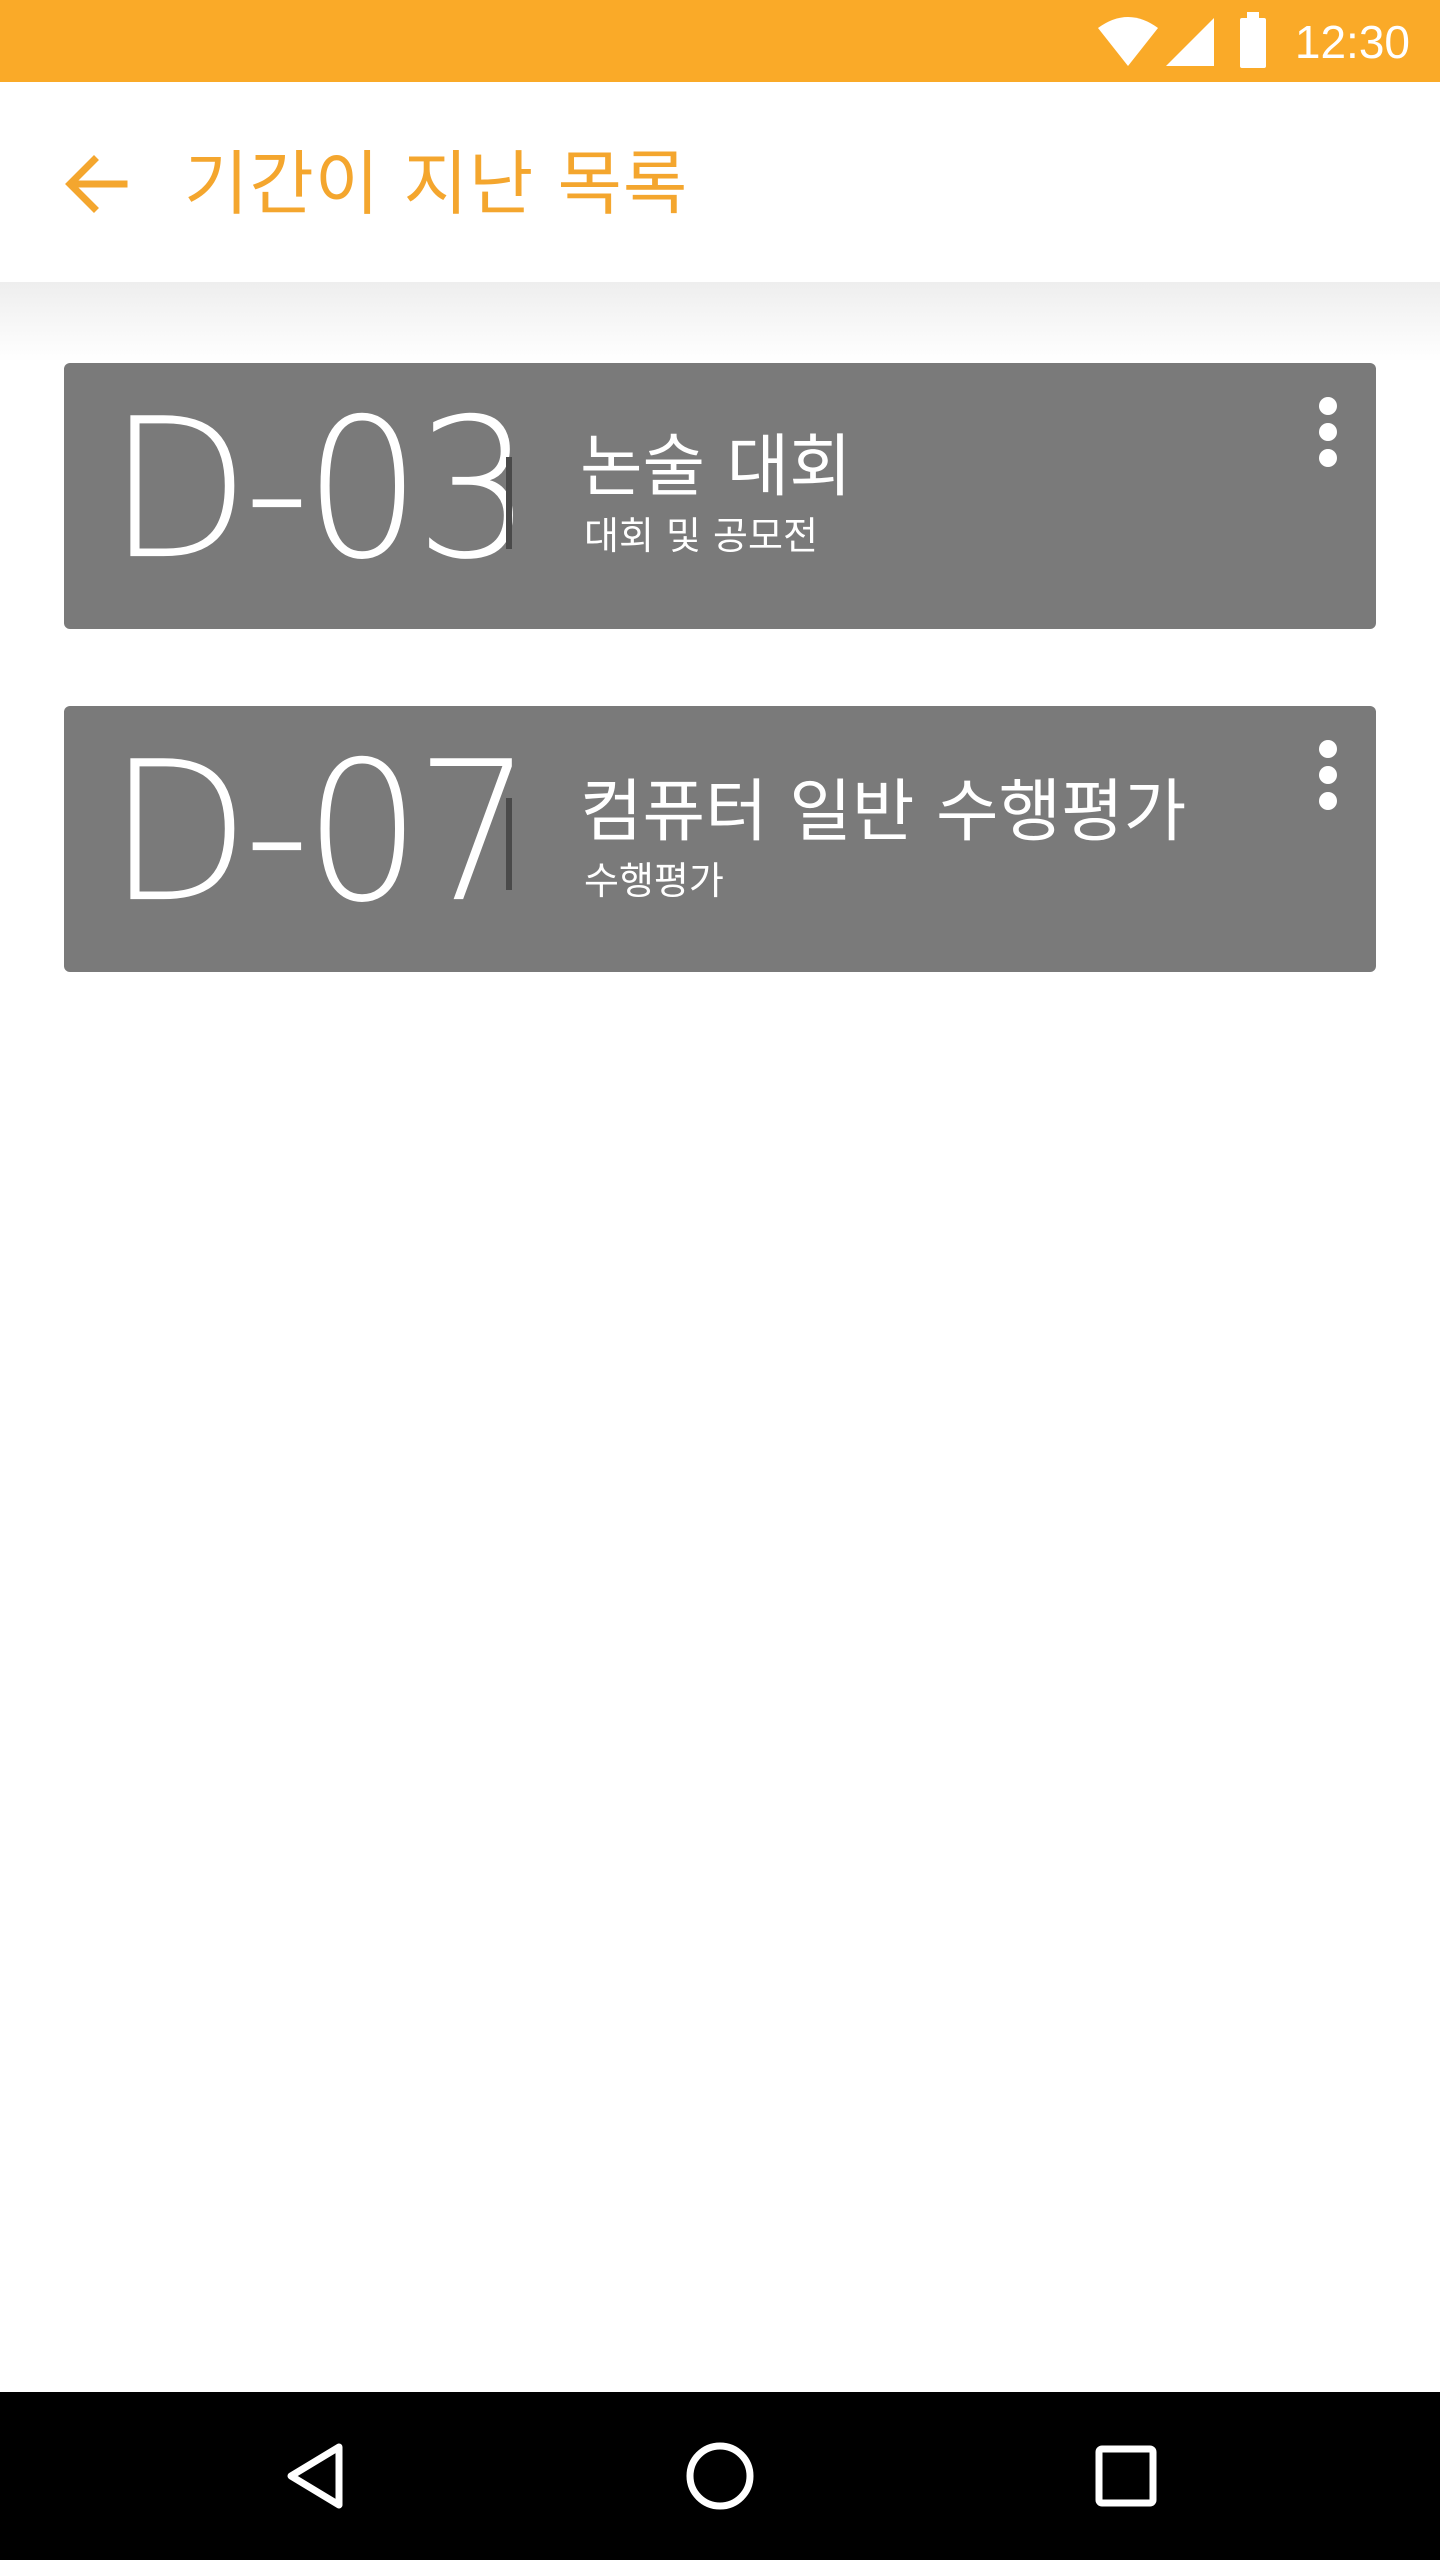  I want to click on card-title: 컴퓨터 일반 수행평가, so click(883, 812).